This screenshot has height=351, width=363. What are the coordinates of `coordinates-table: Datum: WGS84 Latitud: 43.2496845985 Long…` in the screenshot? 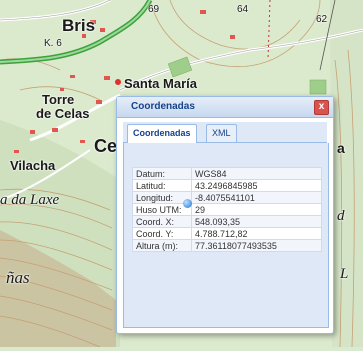 It's located at (227, 209).